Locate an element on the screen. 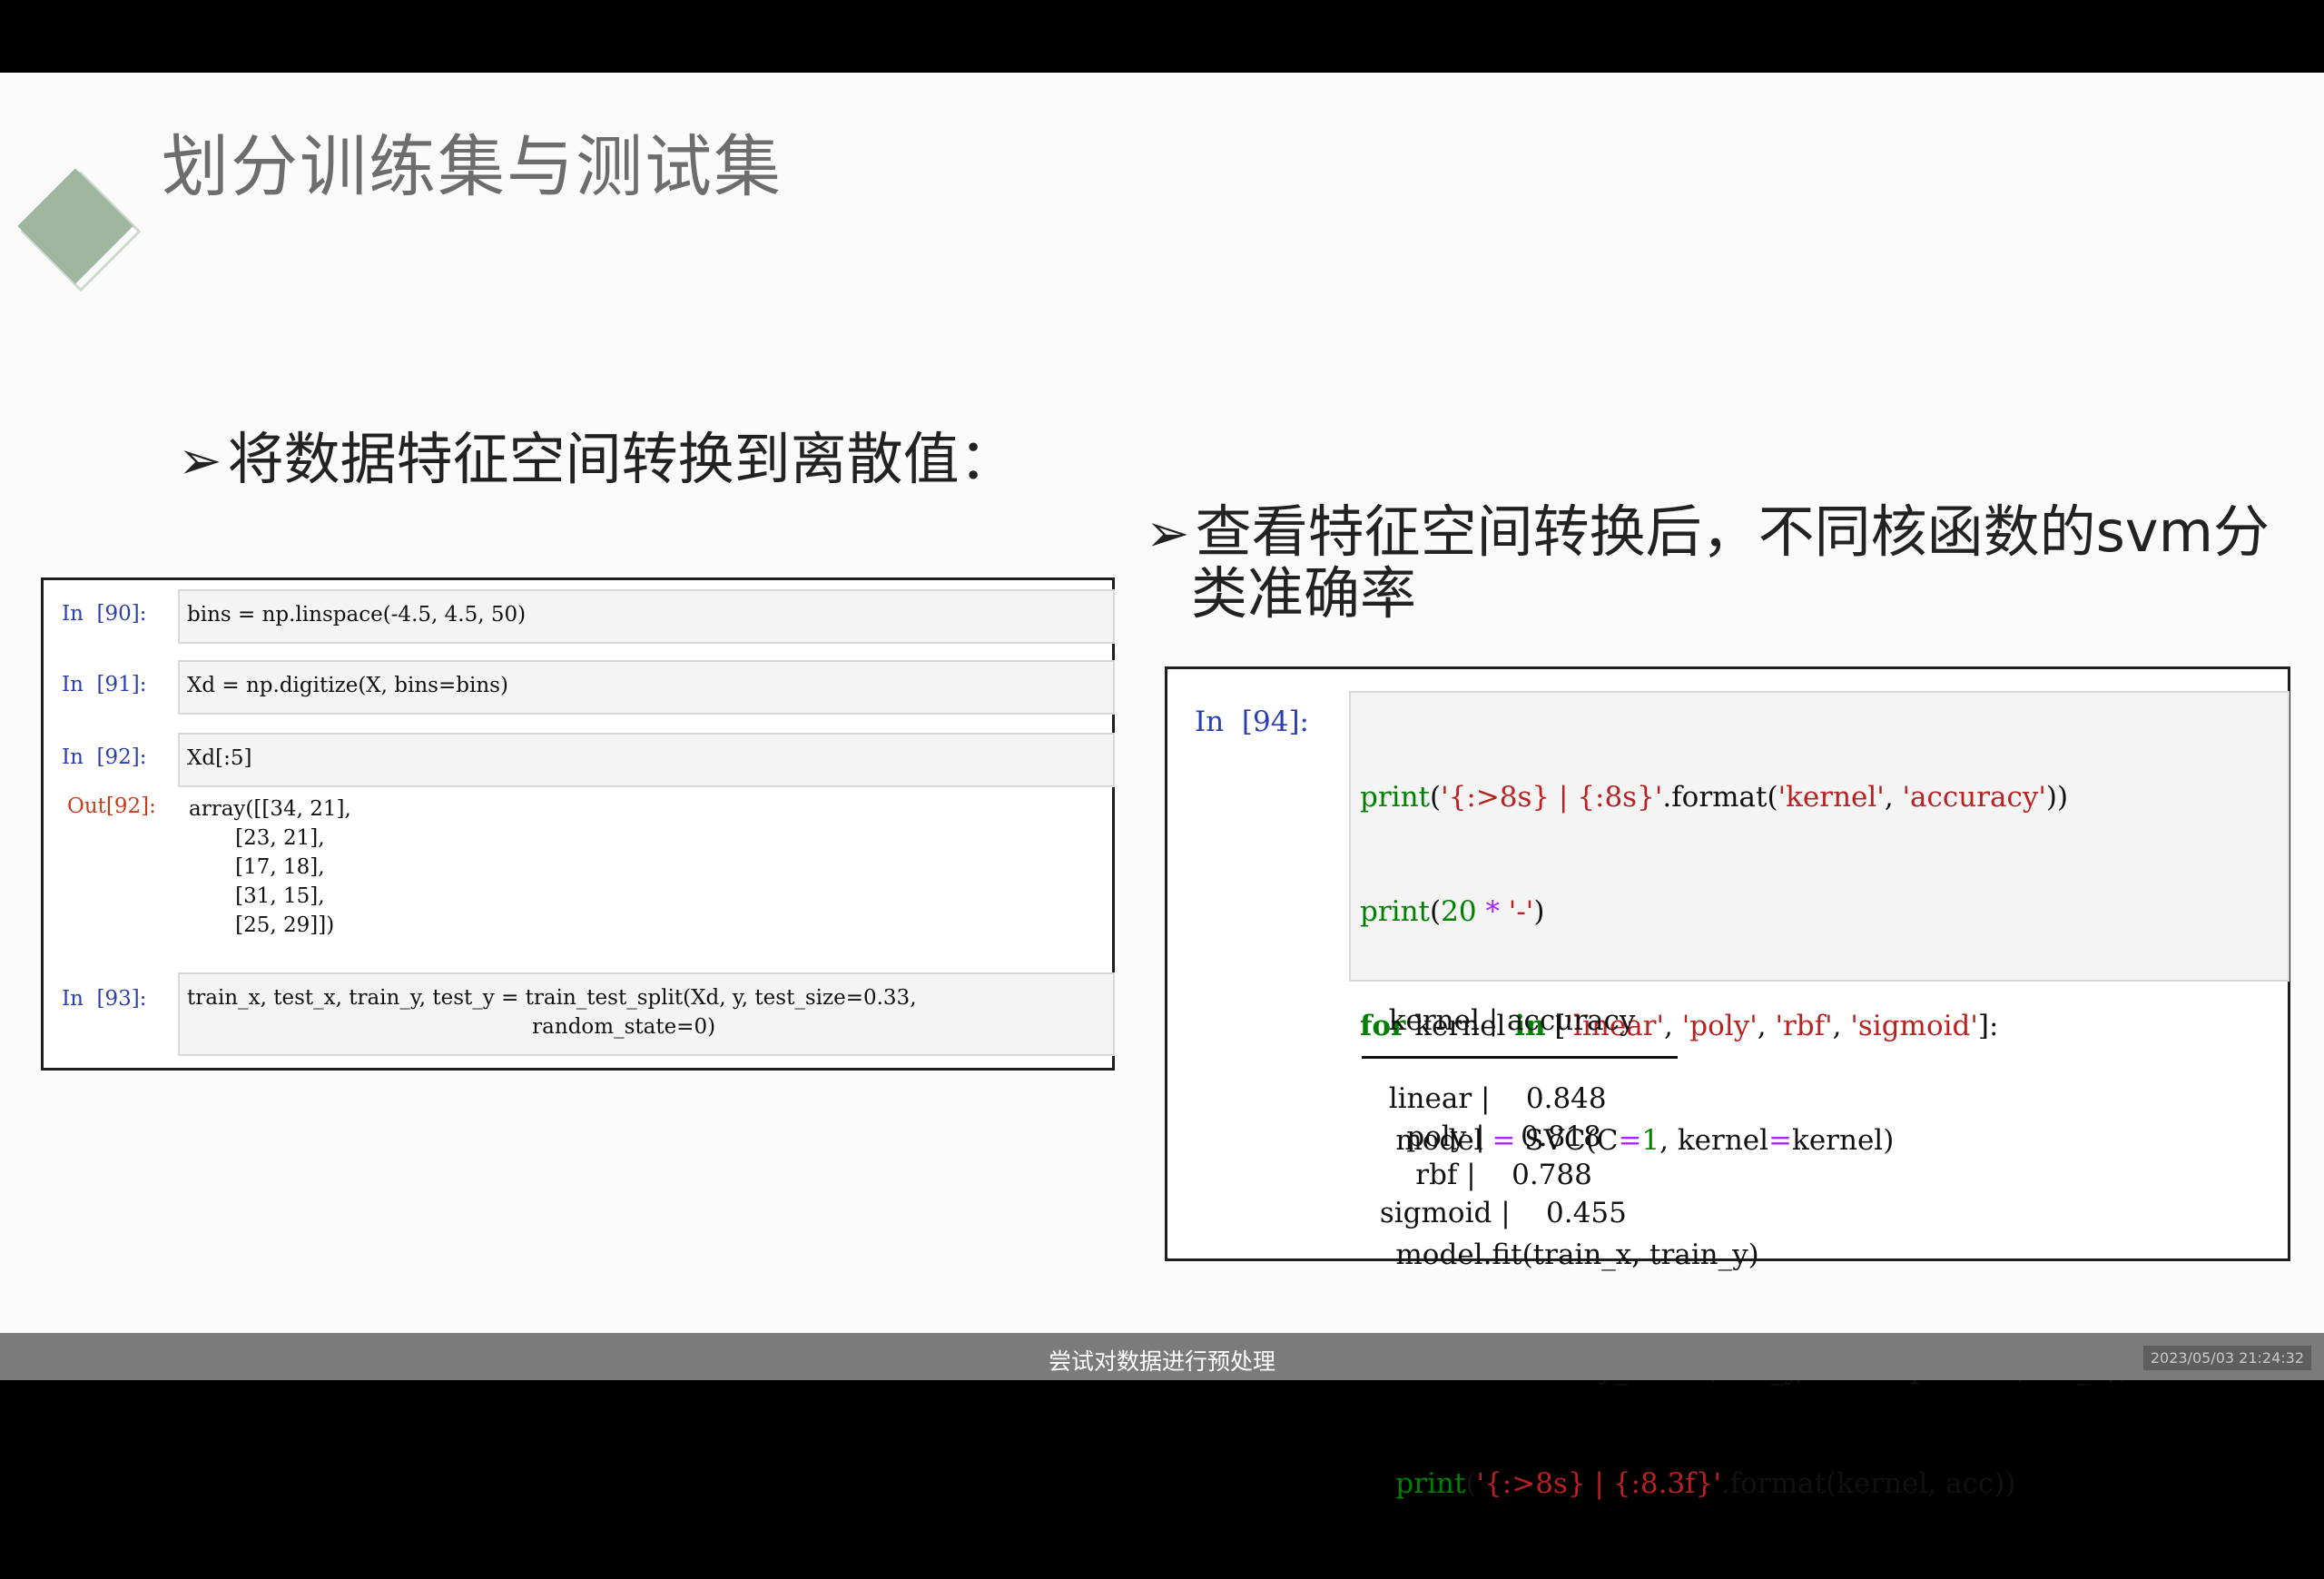 This screenshot has width=2324, height=1579. output-row: rbf | 0.788 is located at coordinates (1481, 1175).